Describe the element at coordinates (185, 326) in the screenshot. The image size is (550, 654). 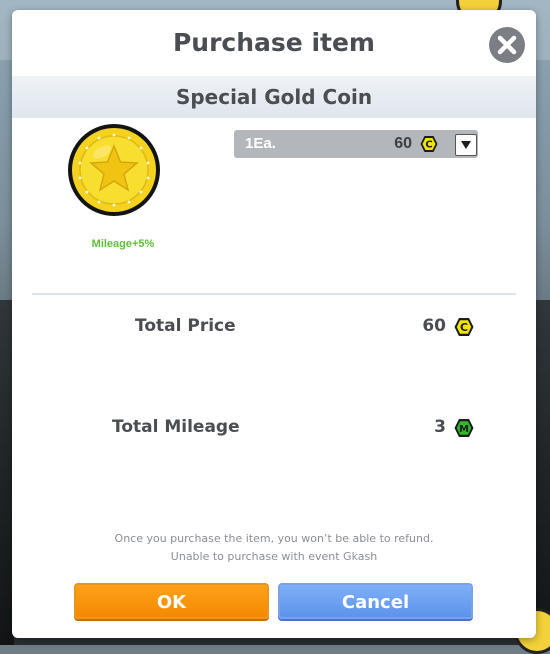
I see `total-price-label: Total Price` at that location.